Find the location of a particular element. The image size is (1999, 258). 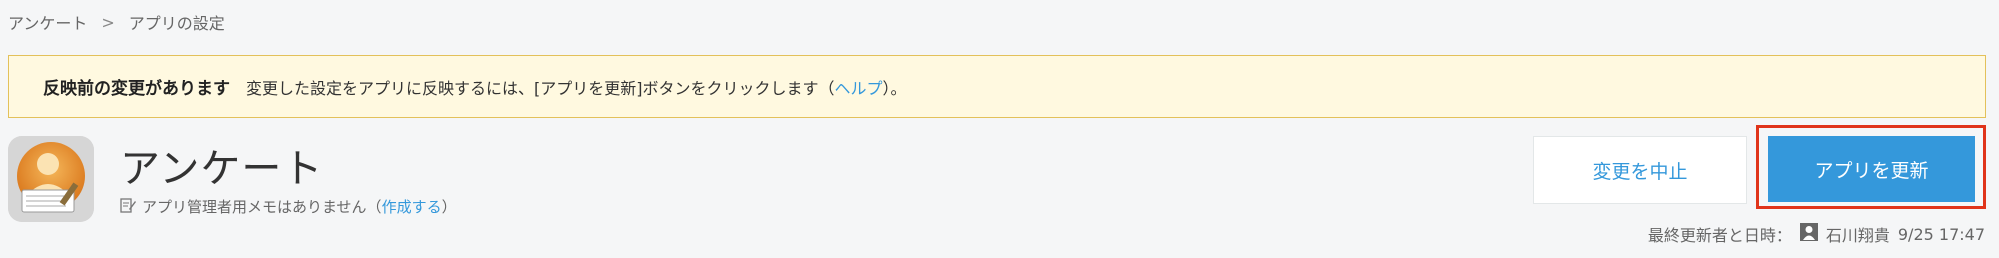

create-memo-link: 作成する is located at coordinates (412, 207).